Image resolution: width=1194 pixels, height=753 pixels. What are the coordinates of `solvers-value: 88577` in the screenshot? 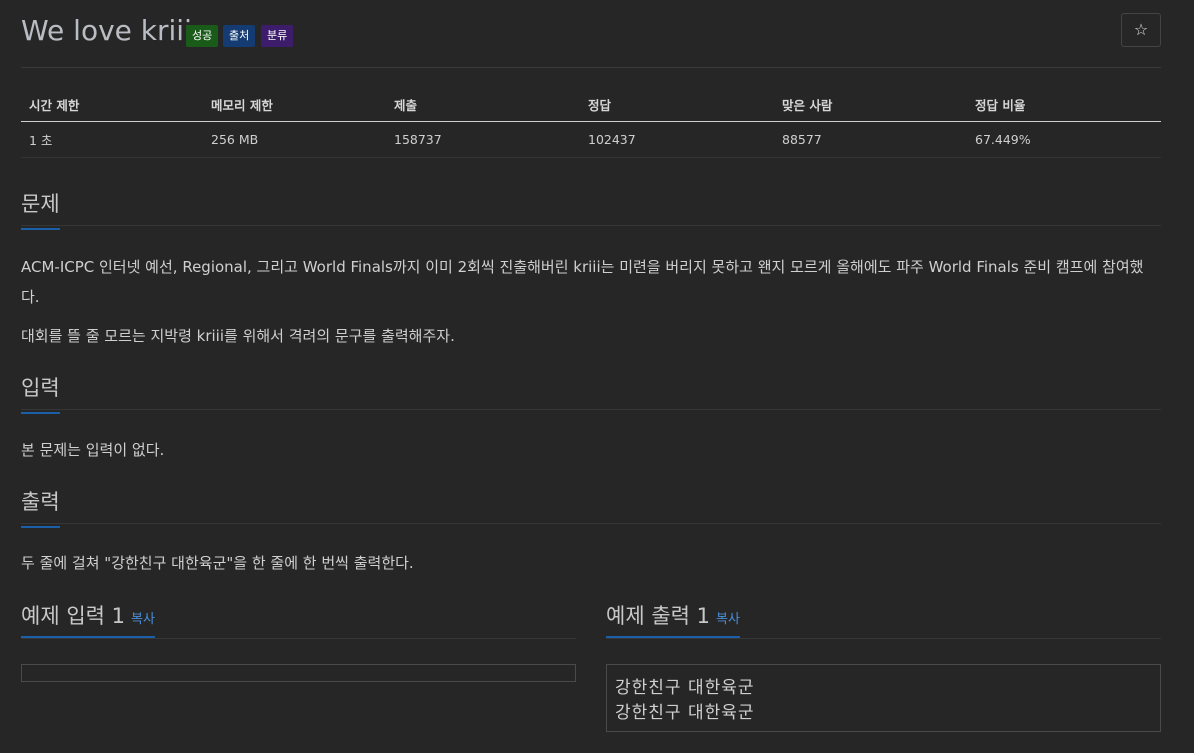 It's located at (870, 139).